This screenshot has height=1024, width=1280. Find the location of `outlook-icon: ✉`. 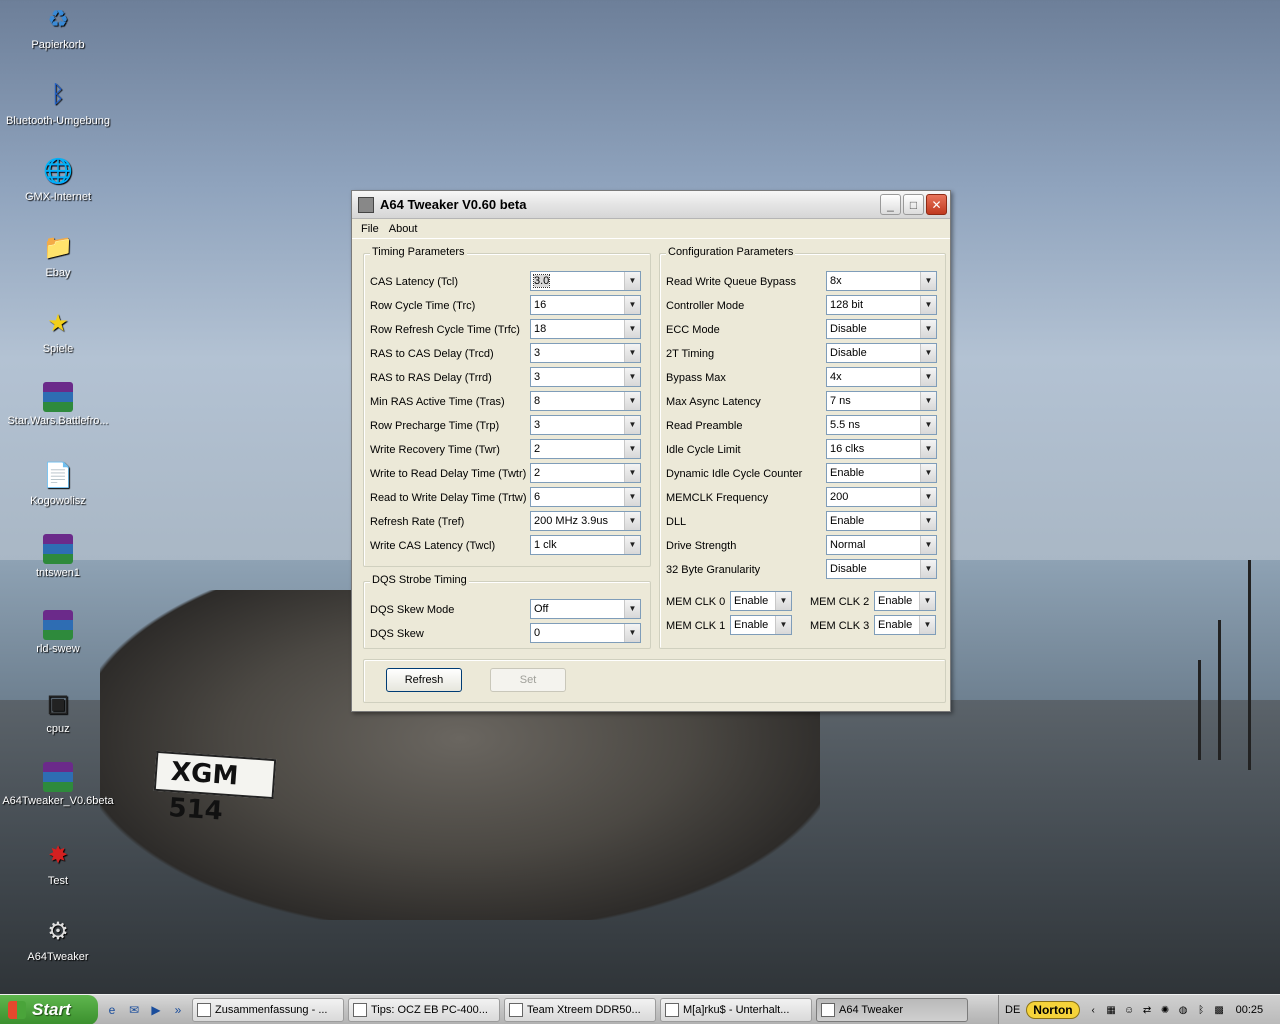

outlook-icon: ✉ is located at coordinates (134, 1010).